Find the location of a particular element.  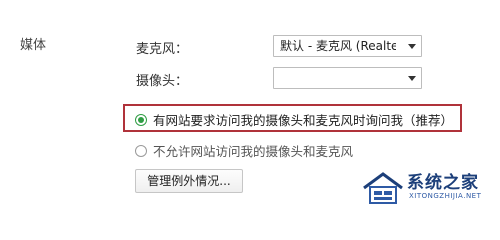

section-title-media: 媒体 is located at coordinates (33, 45).